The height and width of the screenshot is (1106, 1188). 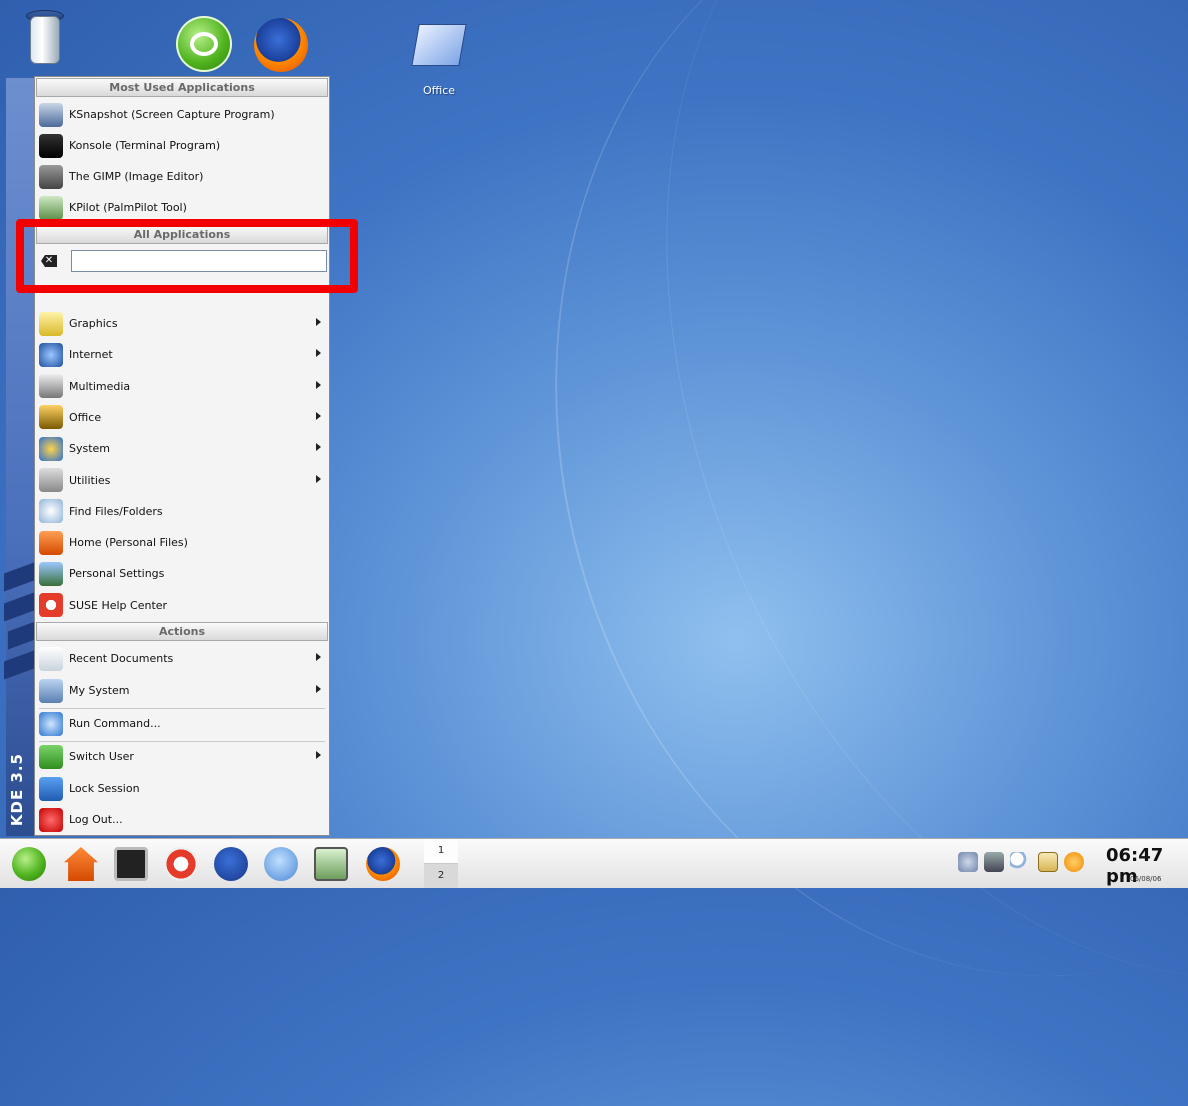 I want to click on menu-item: Personal Settings, so click(x=182, y=573).